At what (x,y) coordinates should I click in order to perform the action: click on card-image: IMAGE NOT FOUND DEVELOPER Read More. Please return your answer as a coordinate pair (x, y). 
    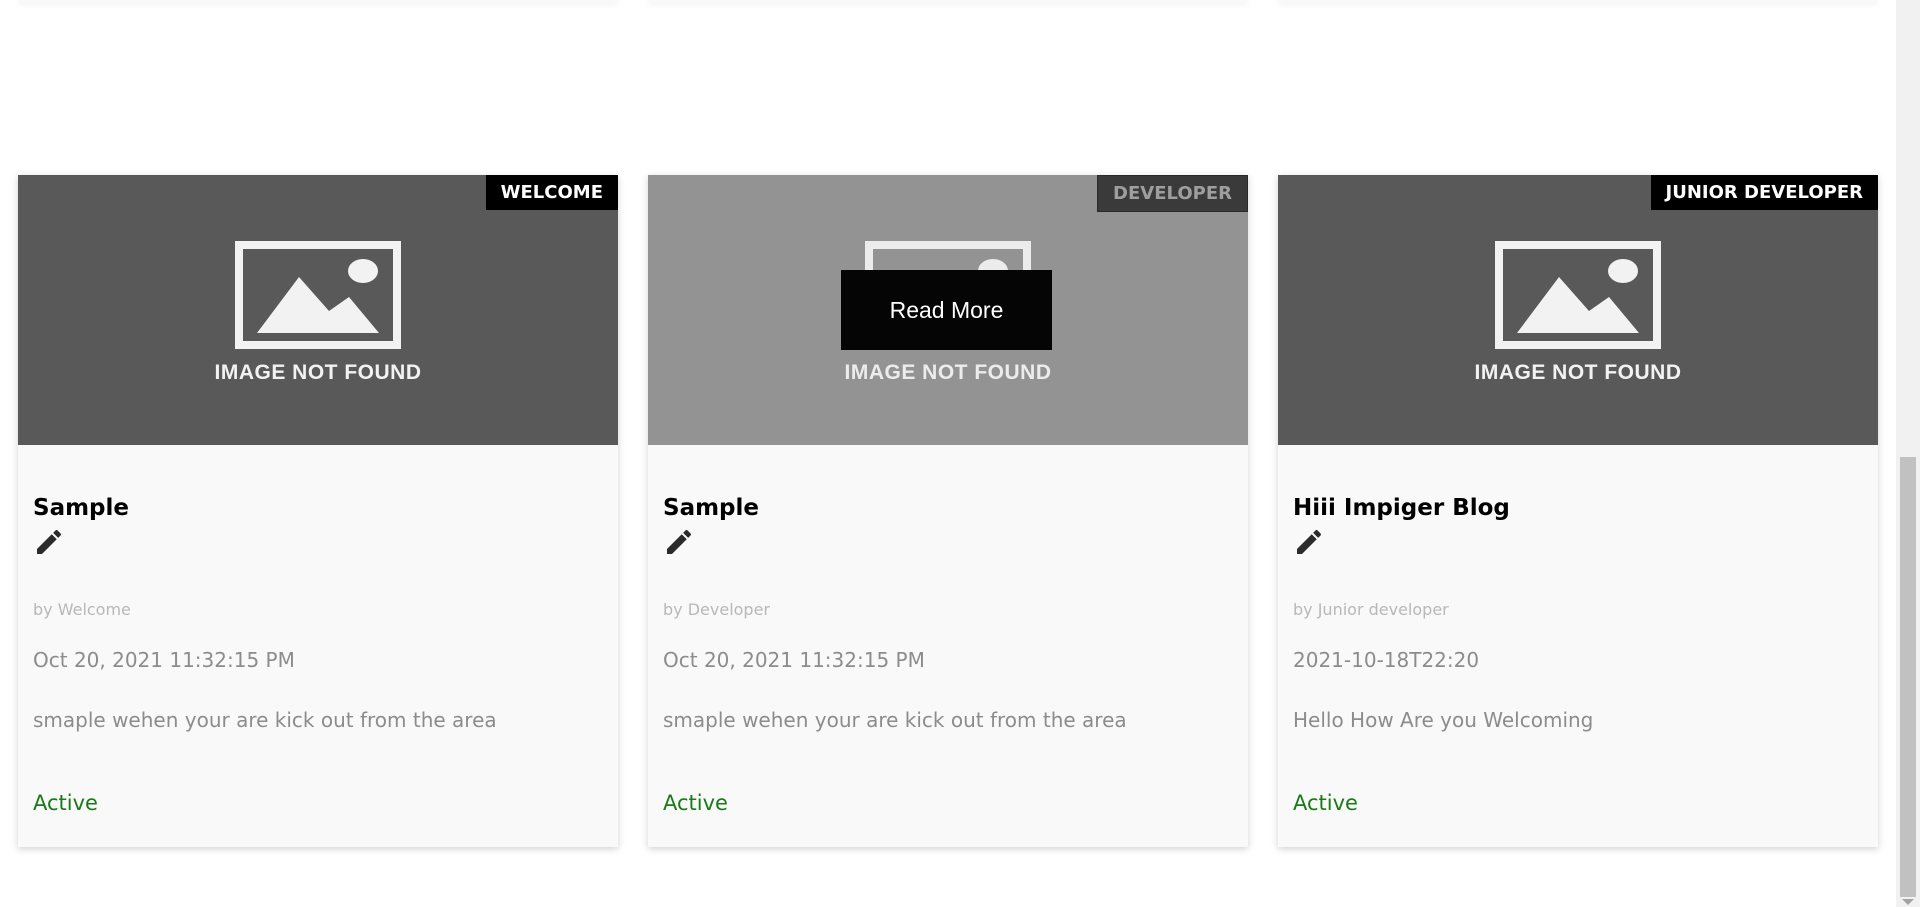
    Looking at the image, I should click on (948, 310).